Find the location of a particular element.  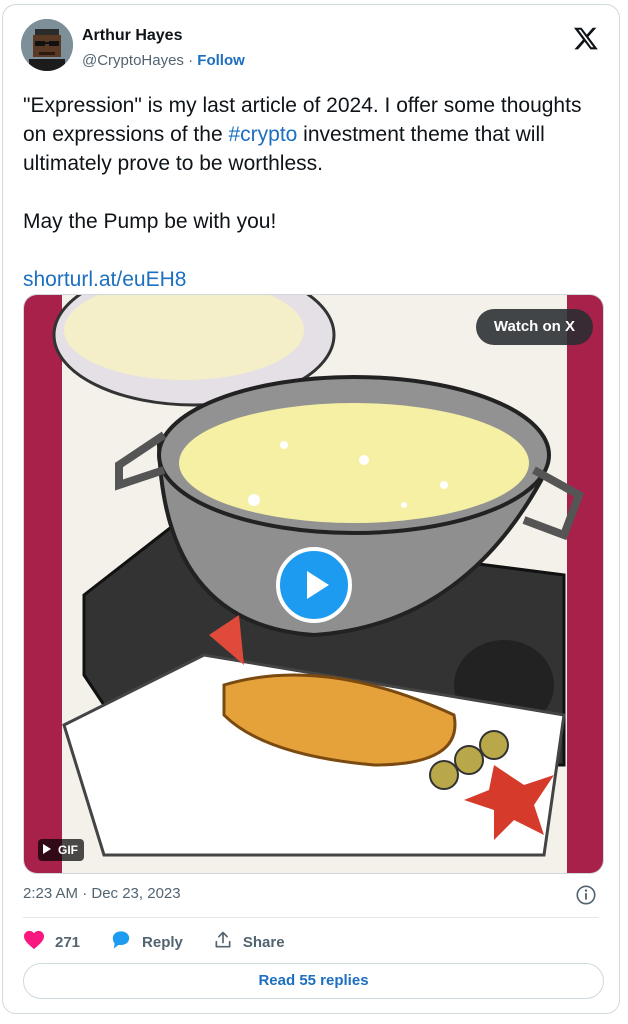

author-handle-row: @CryptoHayes · Follow is located at coordinates (163, 60).